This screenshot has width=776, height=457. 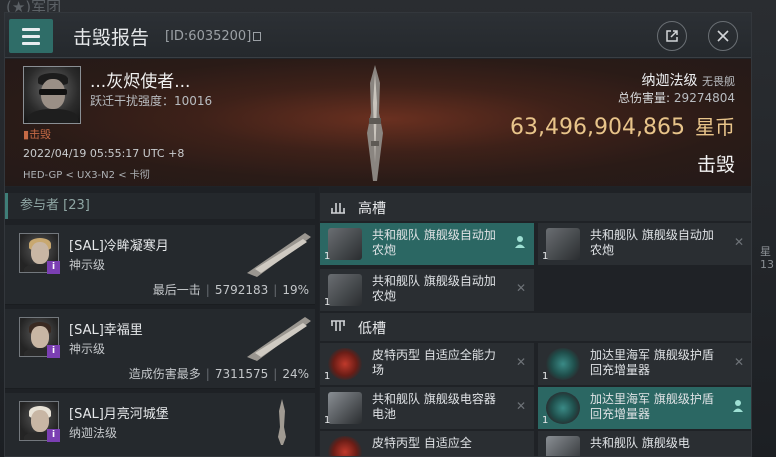 What do you see at coordinates (151, 101) in the screenshot?
I see `warp-jam-strength: 跃迁干扰强度：10016` at bounding box center [151, 101].